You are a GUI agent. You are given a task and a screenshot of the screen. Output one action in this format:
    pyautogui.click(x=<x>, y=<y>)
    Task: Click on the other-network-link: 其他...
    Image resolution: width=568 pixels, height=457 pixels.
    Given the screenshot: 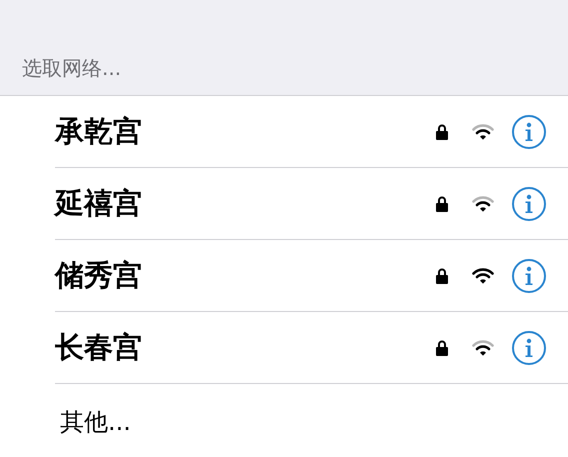 What is the action you would take?
    pyautogui.click(x=95, y=422)
    